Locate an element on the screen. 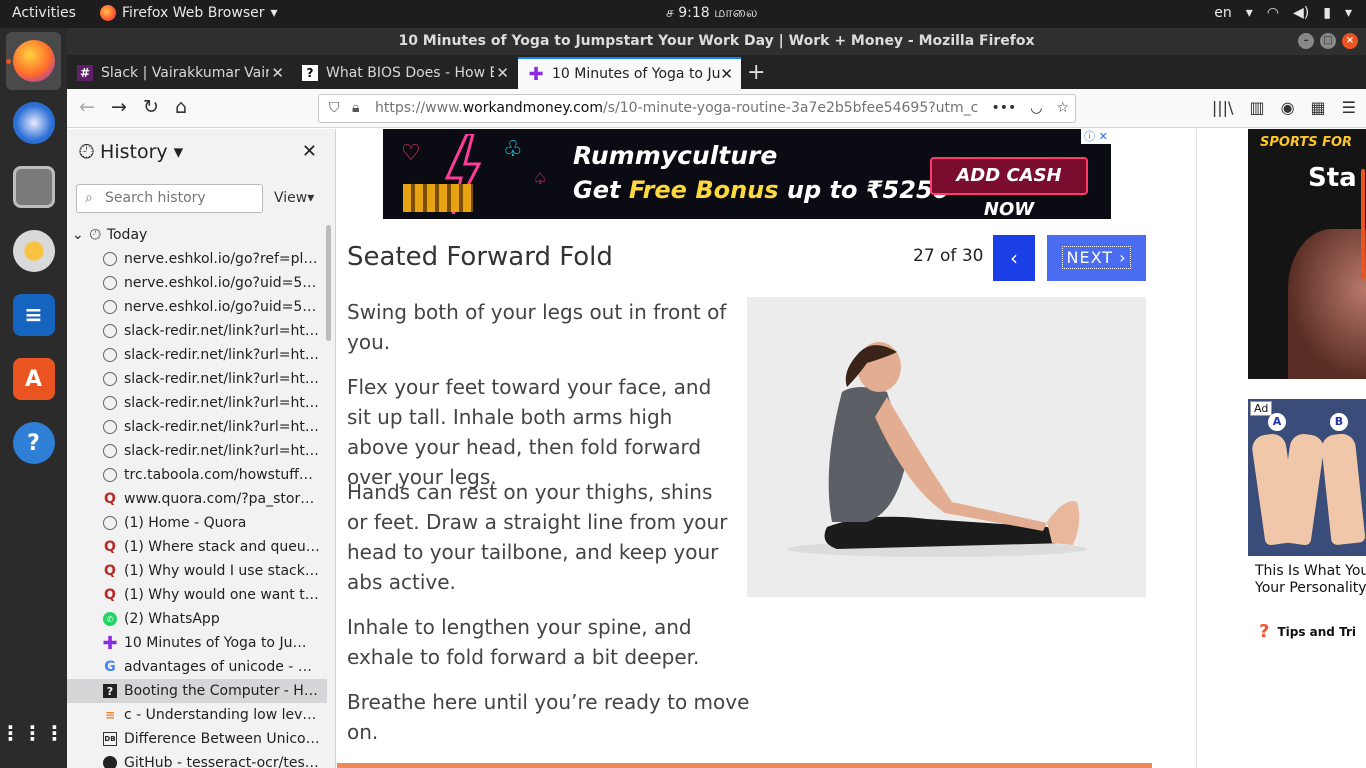  plus-icon: ✚ is located at coordinates (110, 643).